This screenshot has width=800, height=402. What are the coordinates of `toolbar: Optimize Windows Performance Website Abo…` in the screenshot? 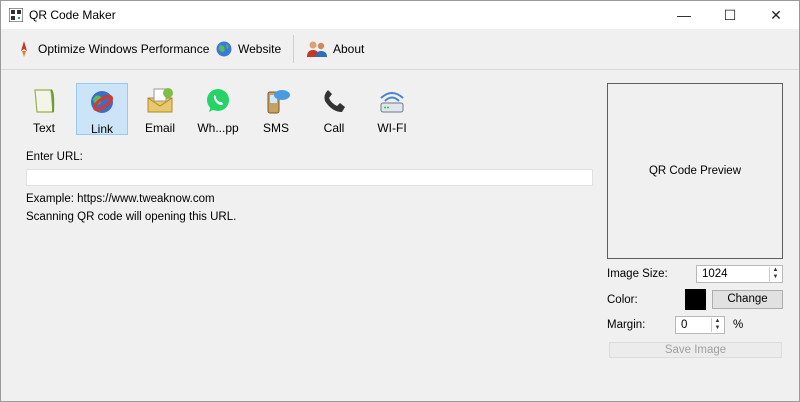 It's located at (400, 49).